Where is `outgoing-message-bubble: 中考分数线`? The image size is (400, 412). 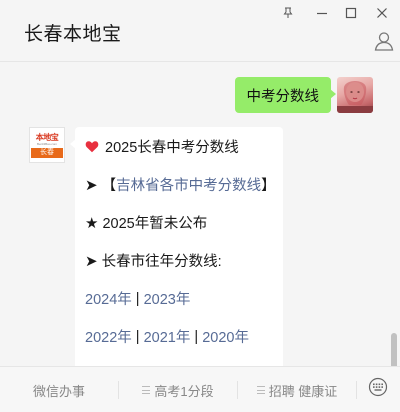 outgoing-message-bubble: 中考分数线 is located at coordinates (285, 95).